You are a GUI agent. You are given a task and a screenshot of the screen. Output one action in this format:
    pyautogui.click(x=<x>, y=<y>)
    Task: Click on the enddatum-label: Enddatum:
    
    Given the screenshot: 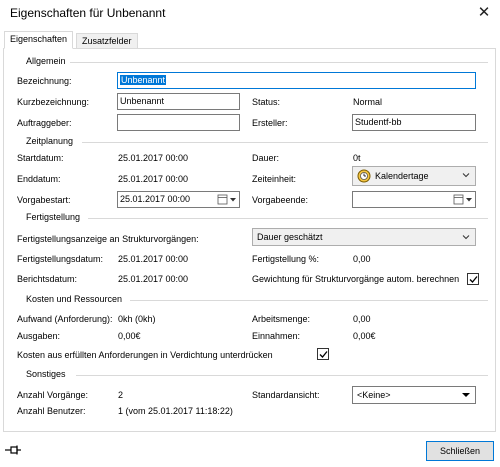 What is the action you would take?
    pyautogui.click(x=39, y=179)
    